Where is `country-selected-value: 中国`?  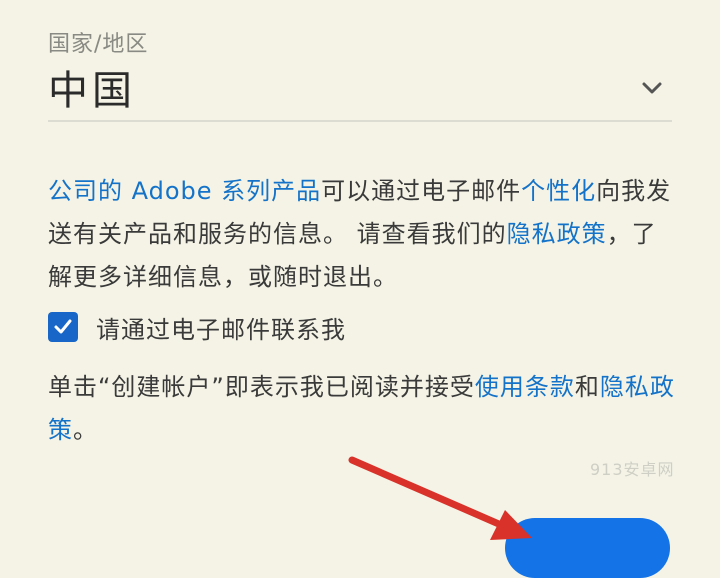 country-selected-value: 中国 is located at coordinates (92, 91).